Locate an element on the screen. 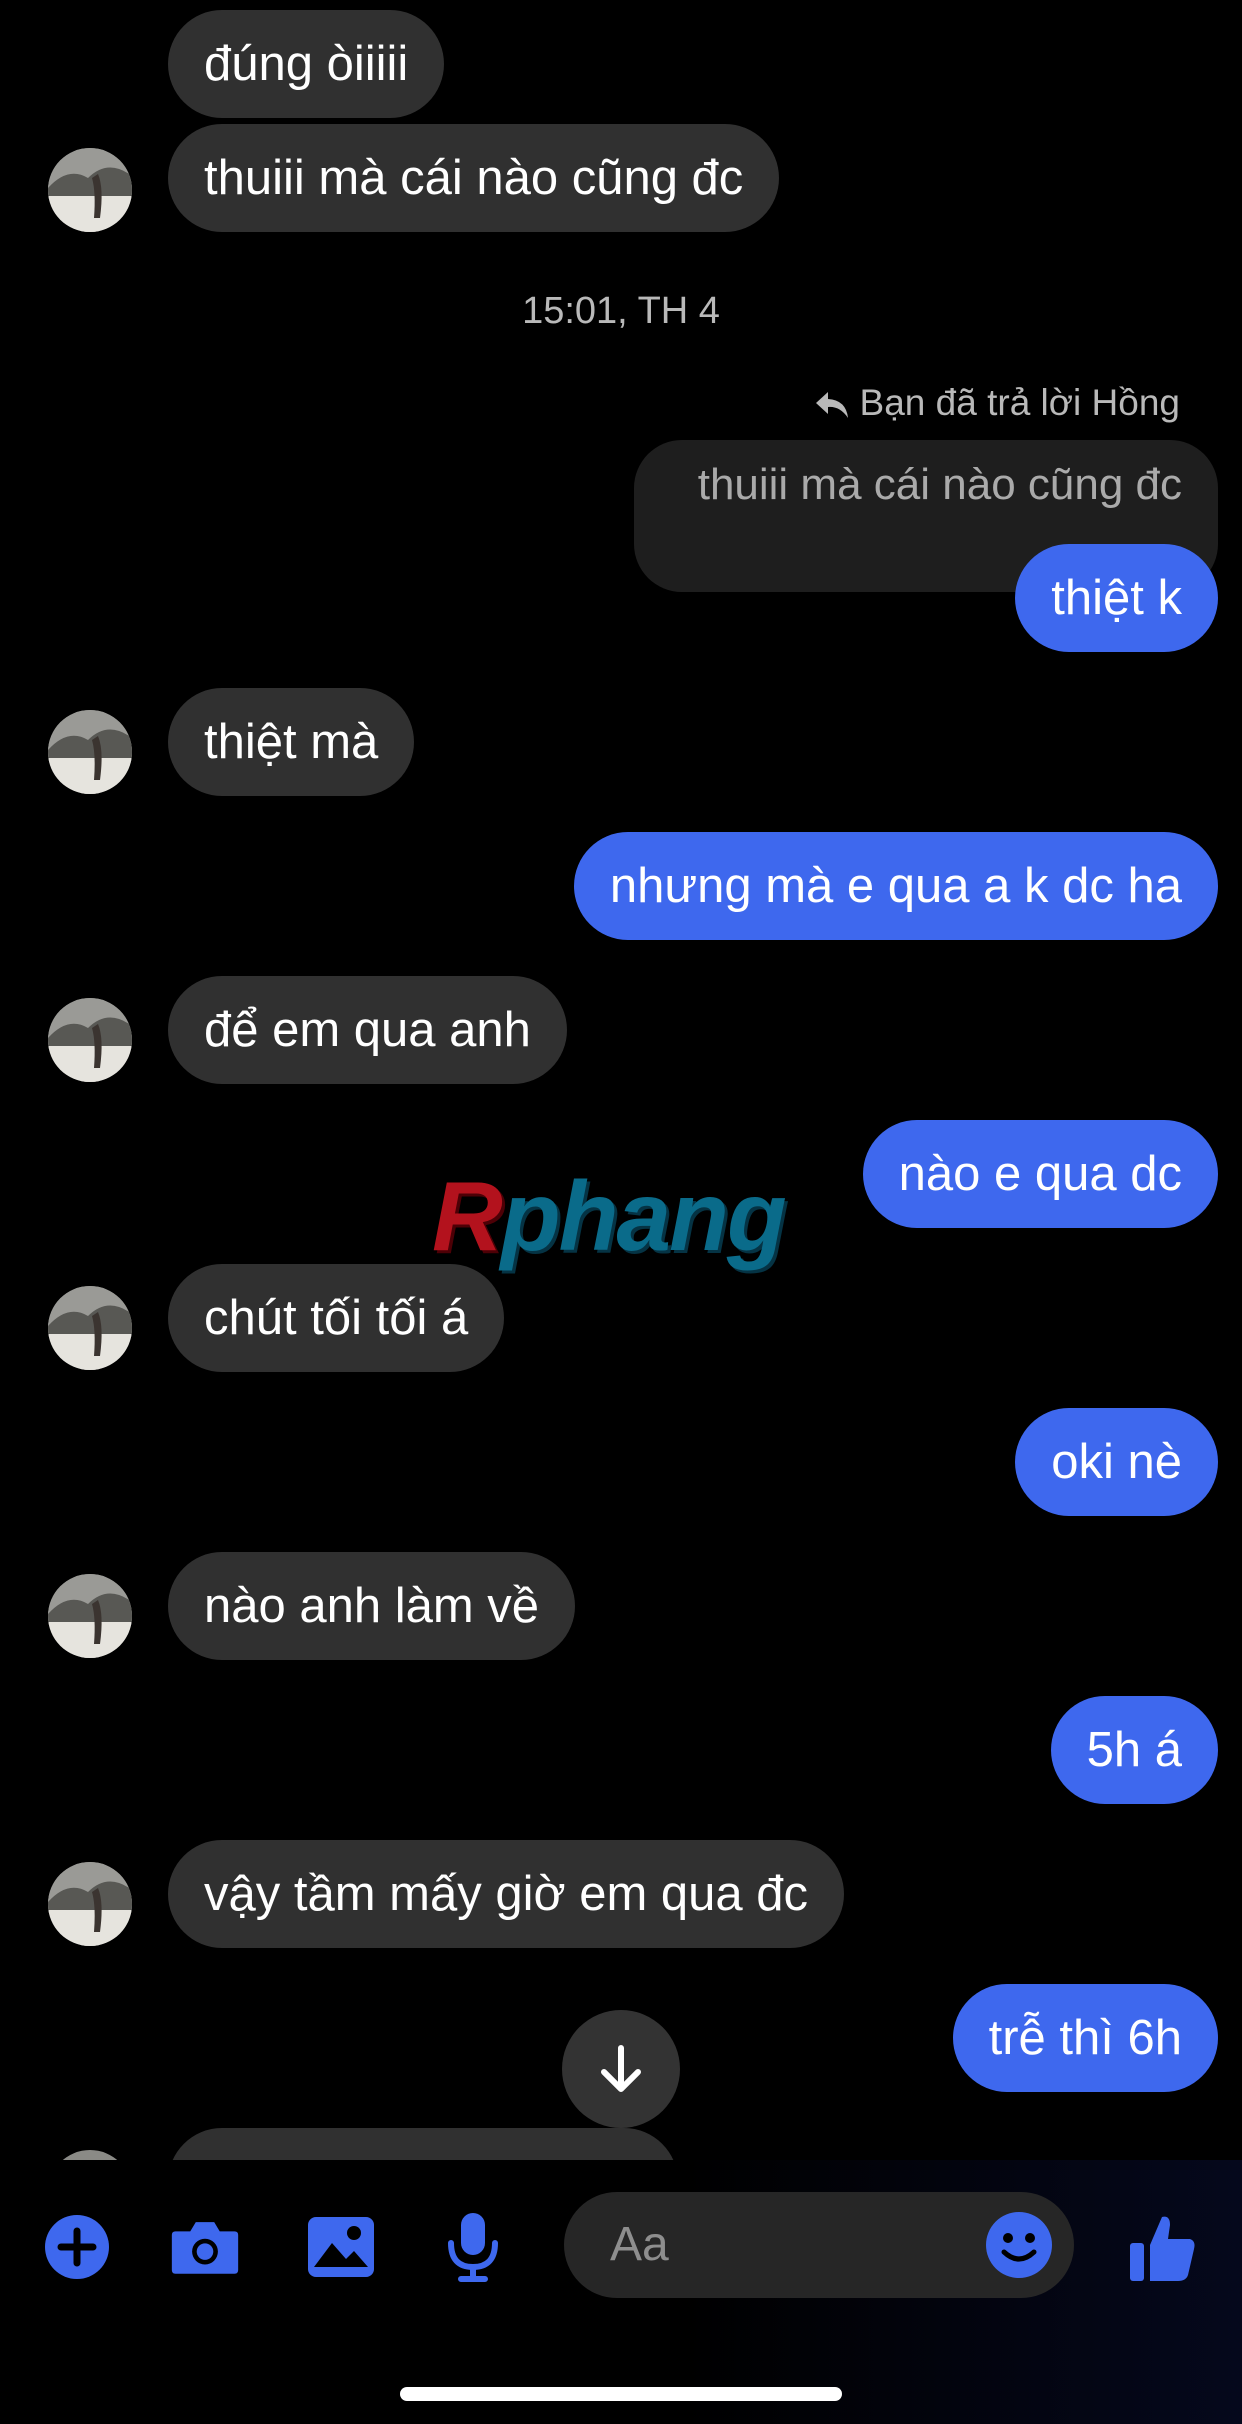  camera-button is located at coordinates (205, 2247).